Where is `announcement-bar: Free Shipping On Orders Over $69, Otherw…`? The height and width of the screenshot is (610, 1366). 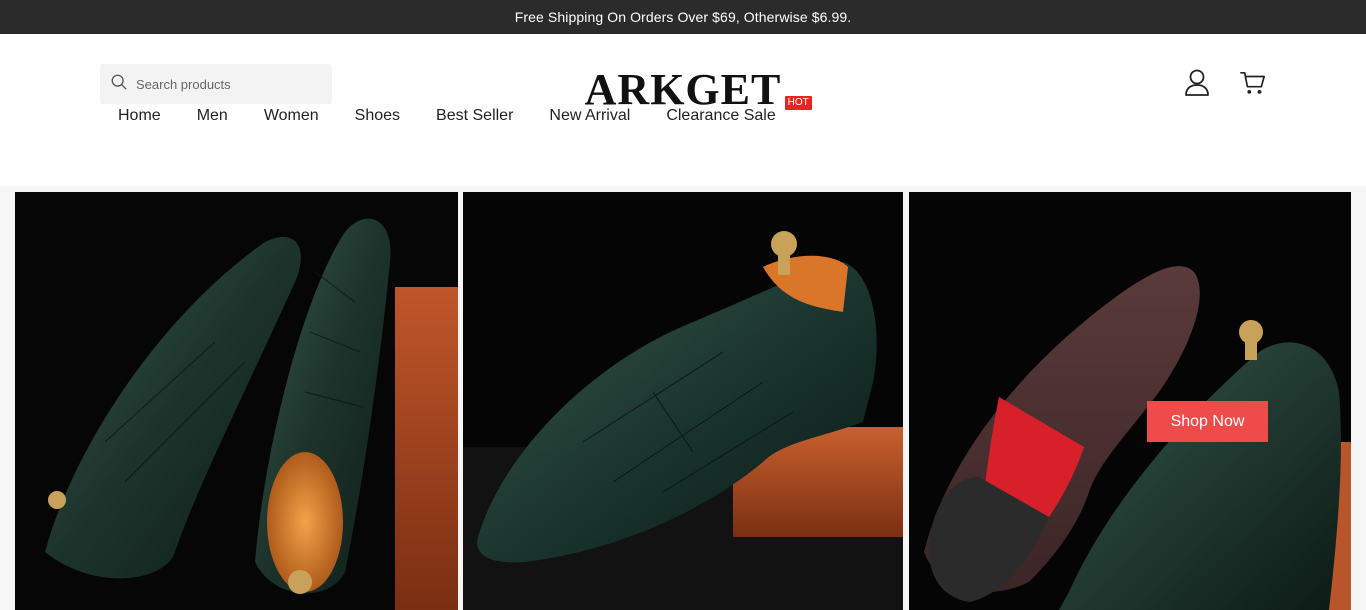 announcement-bar: Free Shipping On Orders Over $69, Otherw… is located at coordinates (683, 17).